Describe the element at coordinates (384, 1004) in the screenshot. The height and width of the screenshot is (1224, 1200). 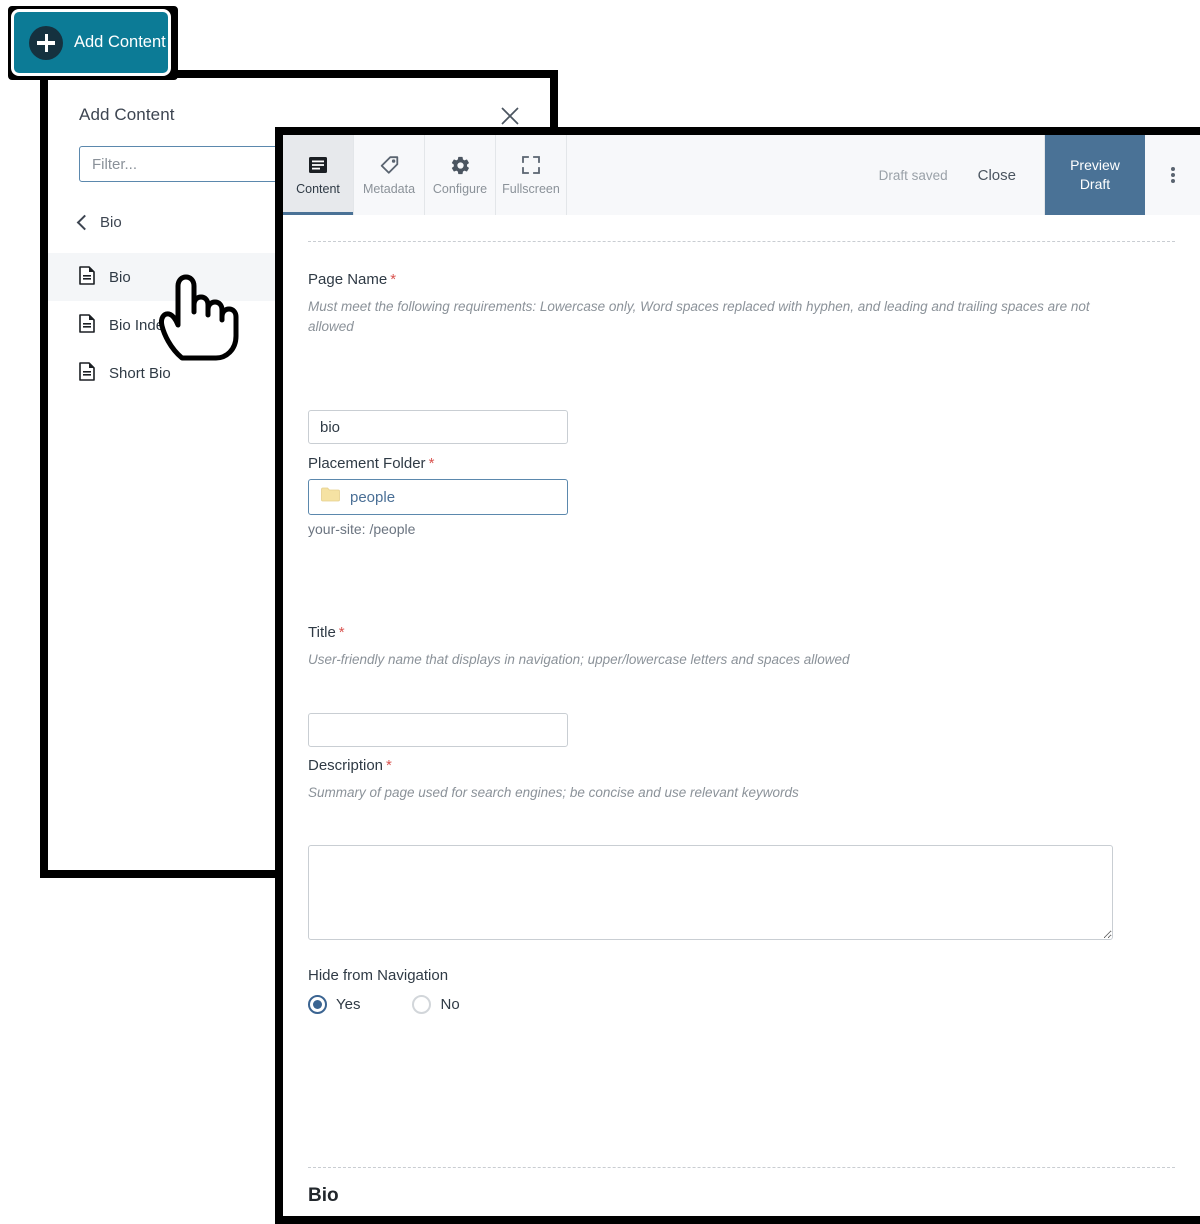
I see `hide-from-navigation-radios: Yes No` at that location.